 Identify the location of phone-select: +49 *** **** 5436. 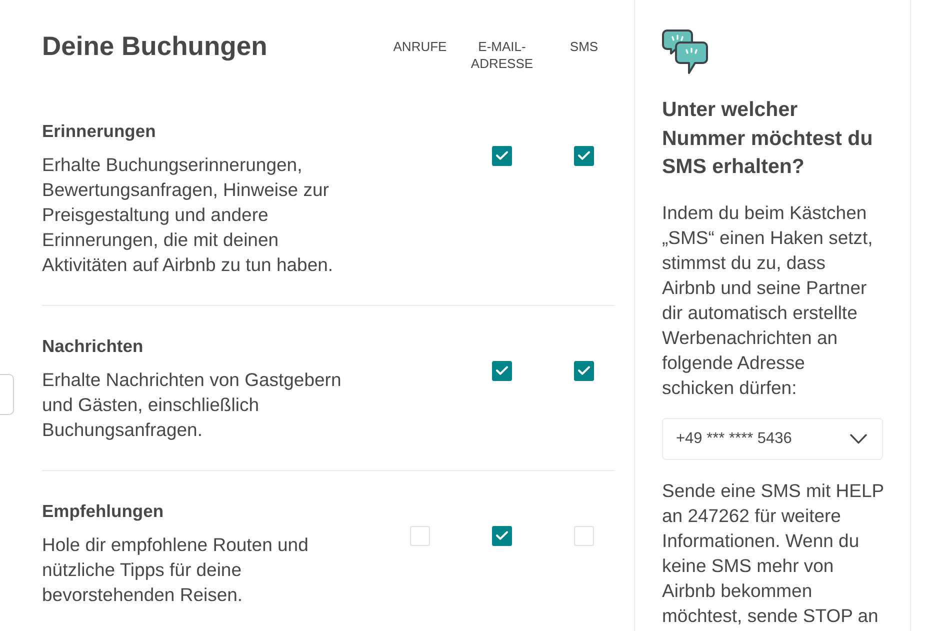
(772, 439).